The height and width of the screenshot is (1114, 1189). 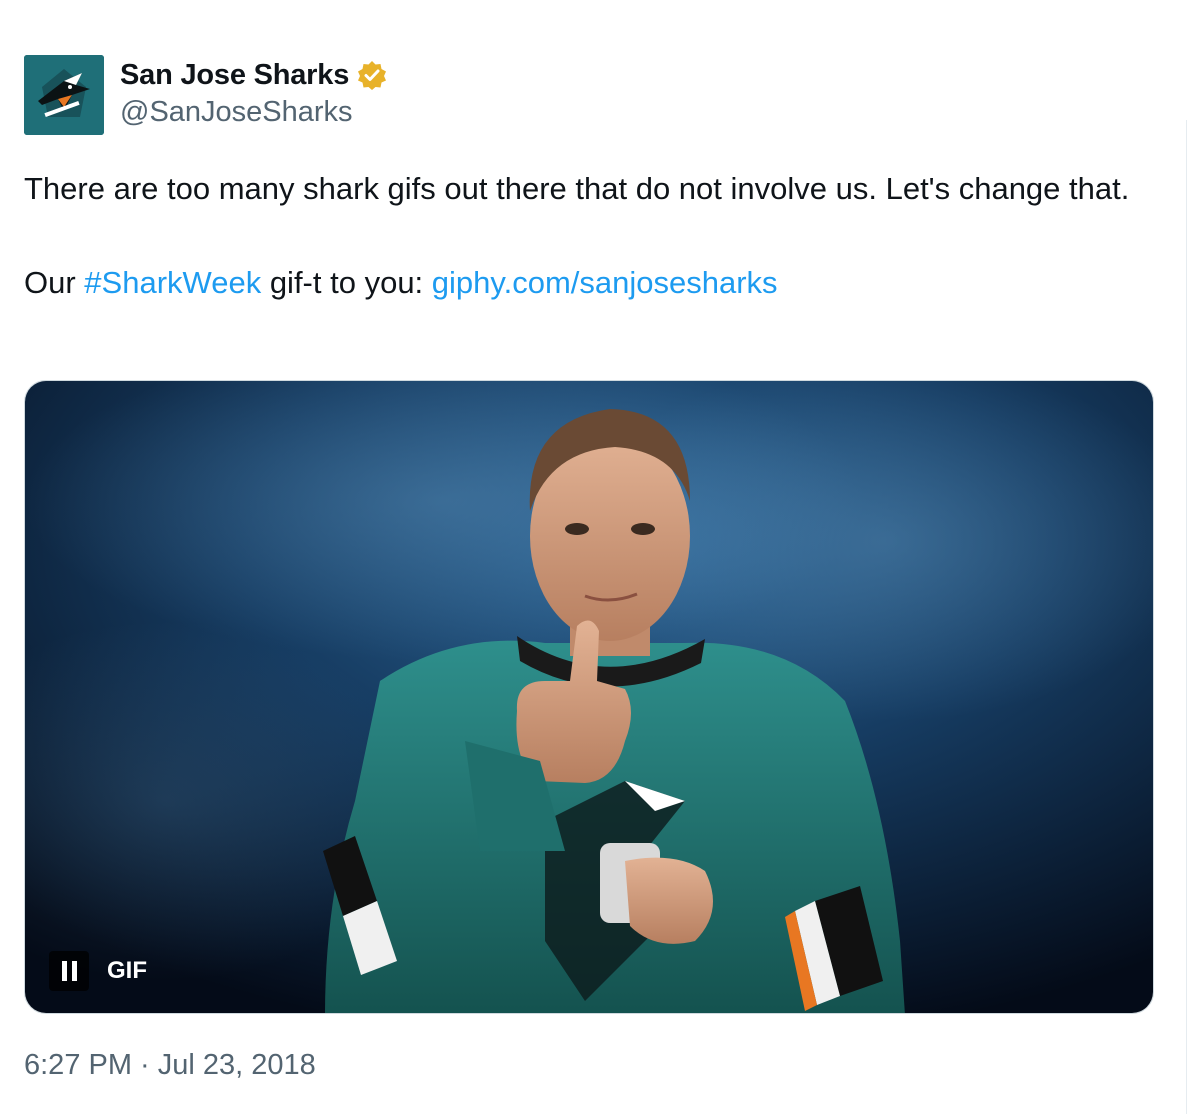 I want to click on author-handle: @SanJoseSharks, so click(x=236, y=112).